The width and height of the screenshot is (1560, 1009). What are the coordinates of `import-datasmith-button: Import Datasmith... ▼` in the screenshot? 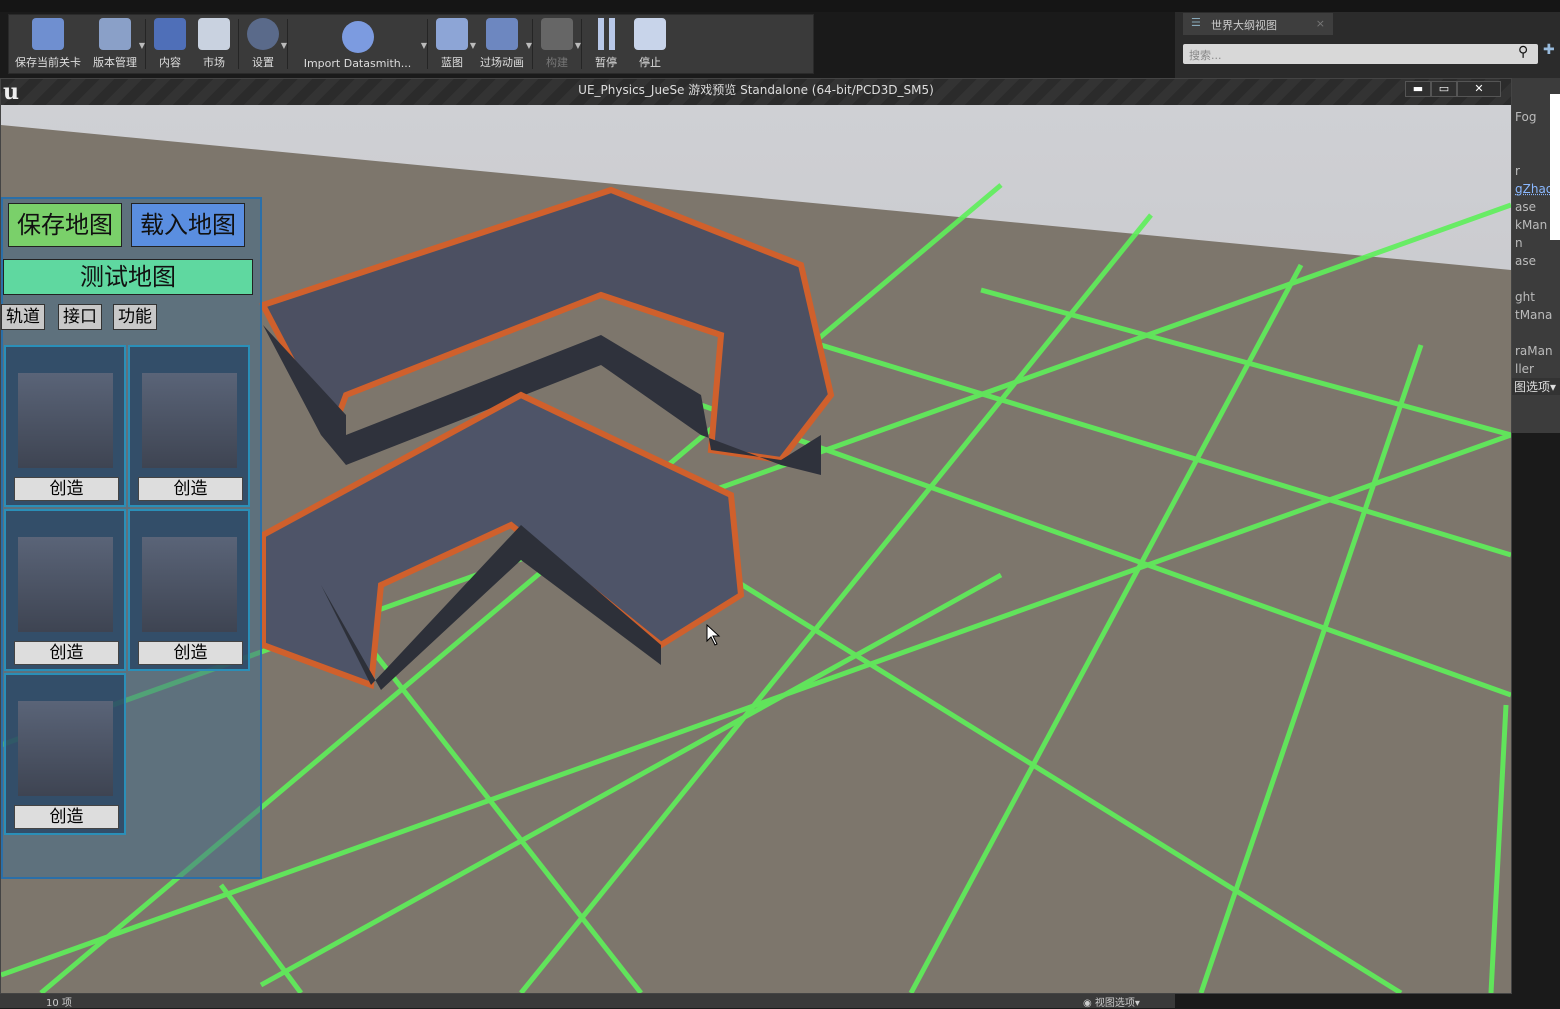 It's located at (358, 44).